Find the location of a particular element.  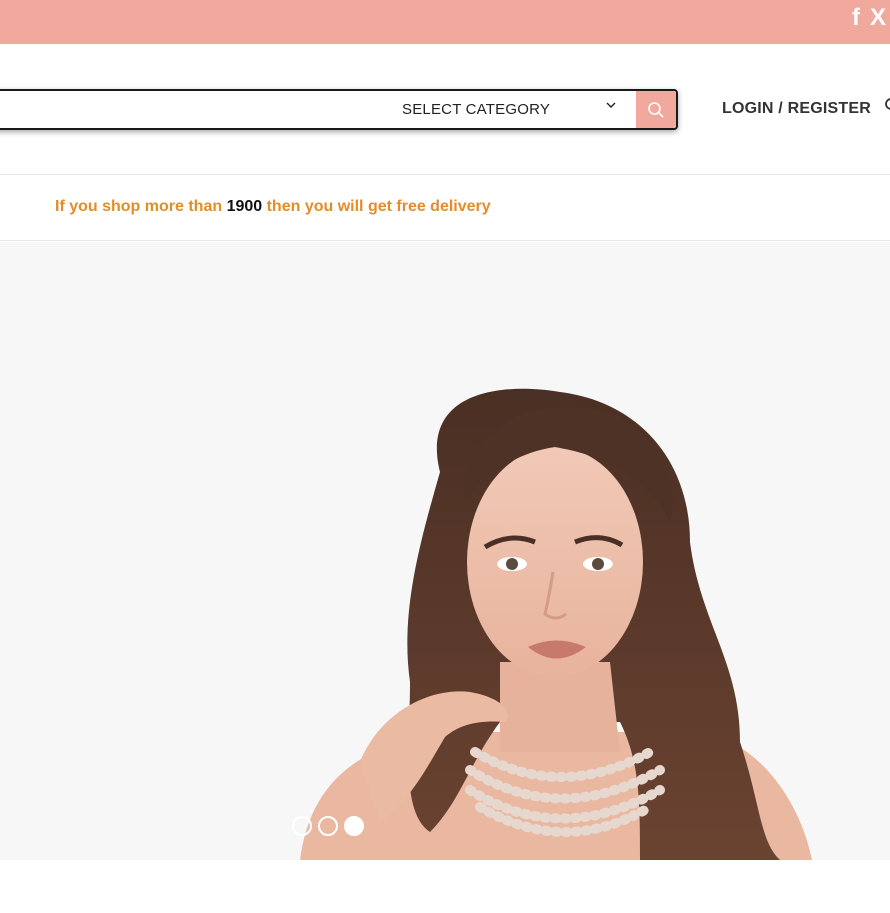

promo-text-before: If you shop more than is located at coordinates (141, 206).